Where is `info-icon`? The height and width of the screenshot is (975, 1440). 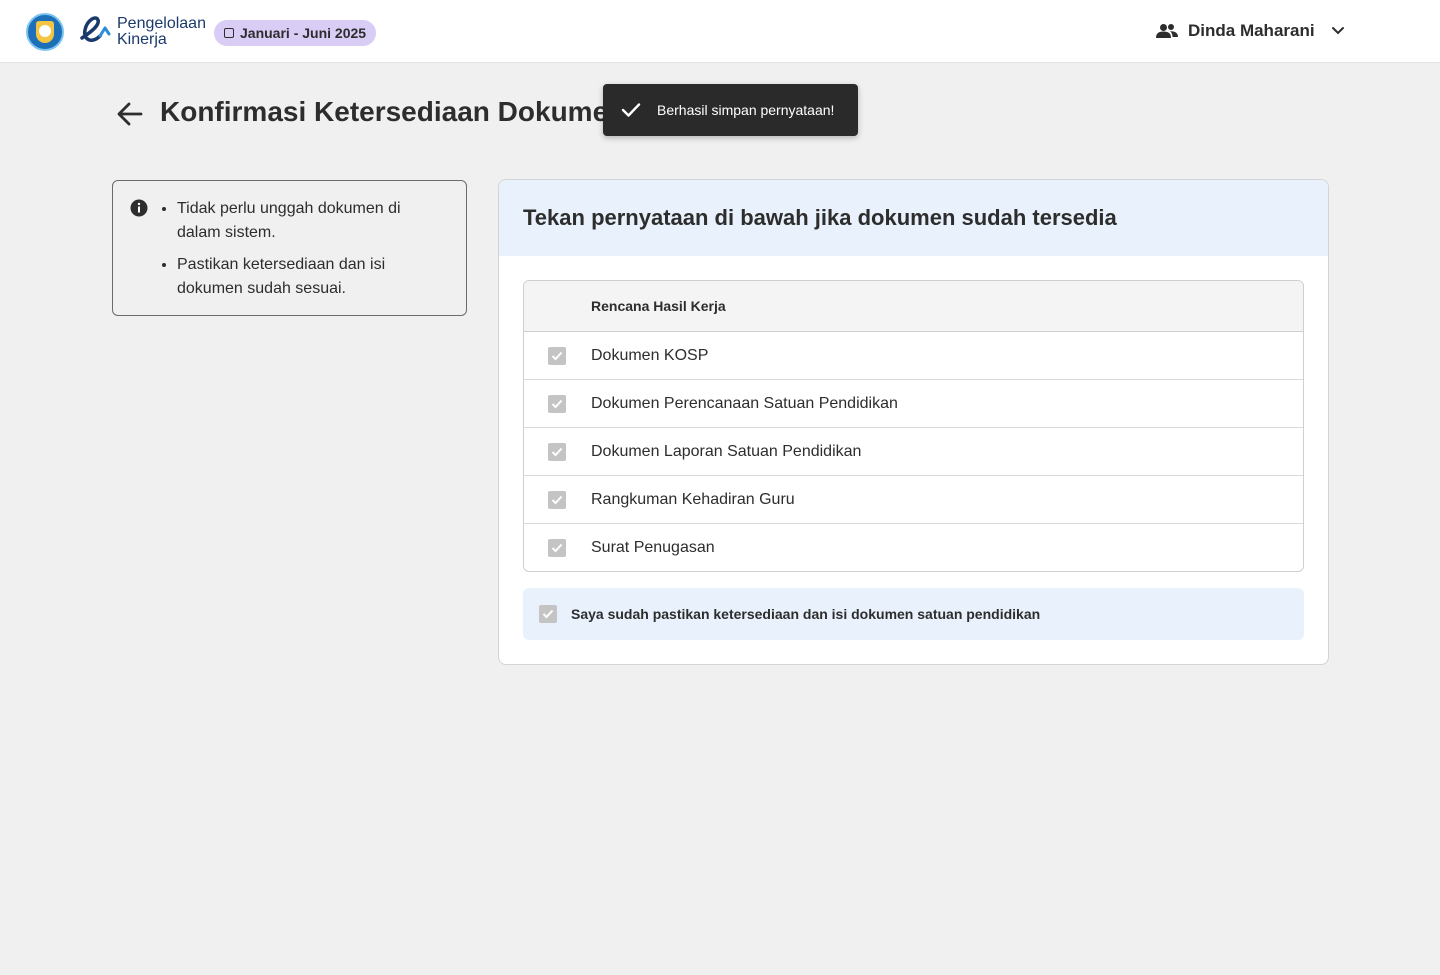 info-icon is located at coordinates (139, 208).